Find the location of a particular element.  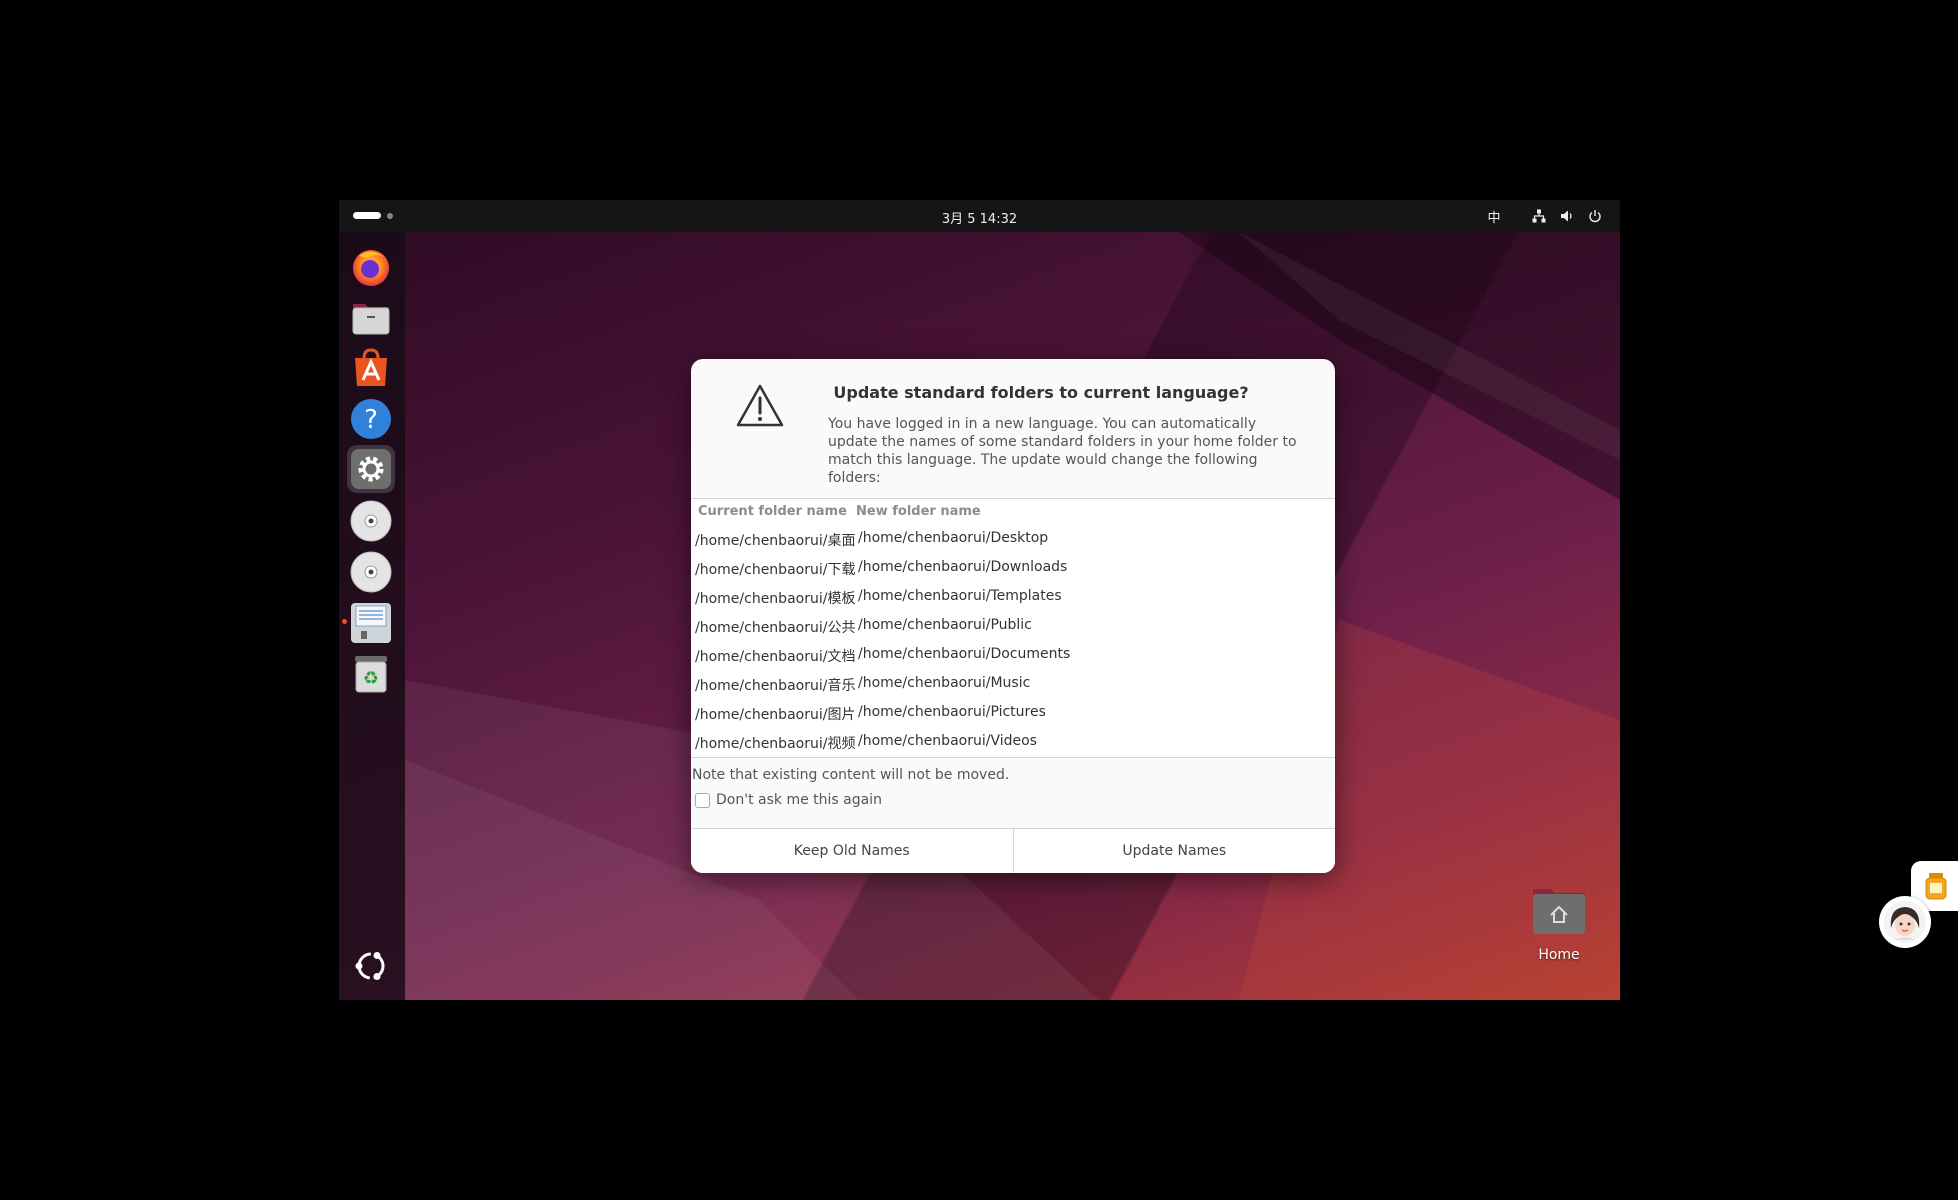

settings-icon is located at coordinates (371, 469).